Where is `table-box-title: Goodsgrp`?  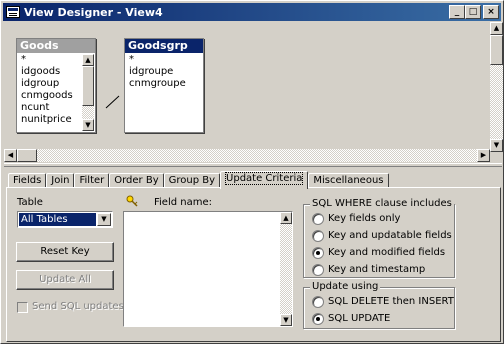 table-box-title: Goodsgrp is located at coordinates (164, 46).